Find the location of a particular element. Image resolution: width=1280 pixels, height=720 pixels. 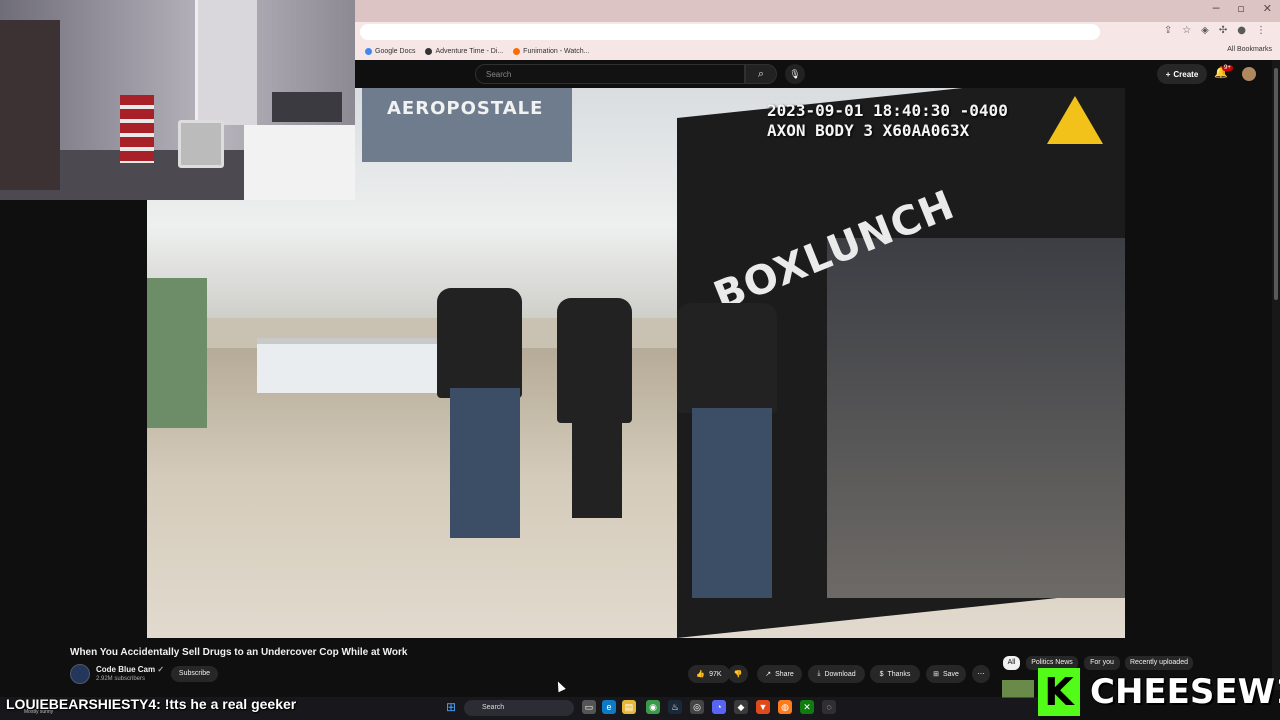

brave-icon: ▼ is located at coordinates (763, 707).